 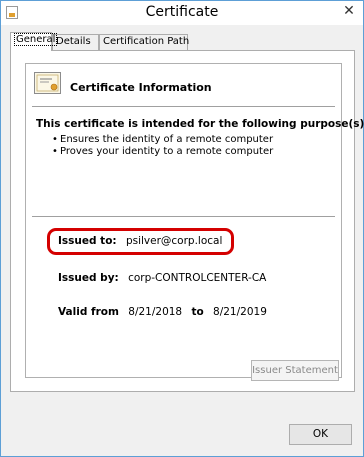 I want to click on tab-general: General, so click(x=34, y=41).